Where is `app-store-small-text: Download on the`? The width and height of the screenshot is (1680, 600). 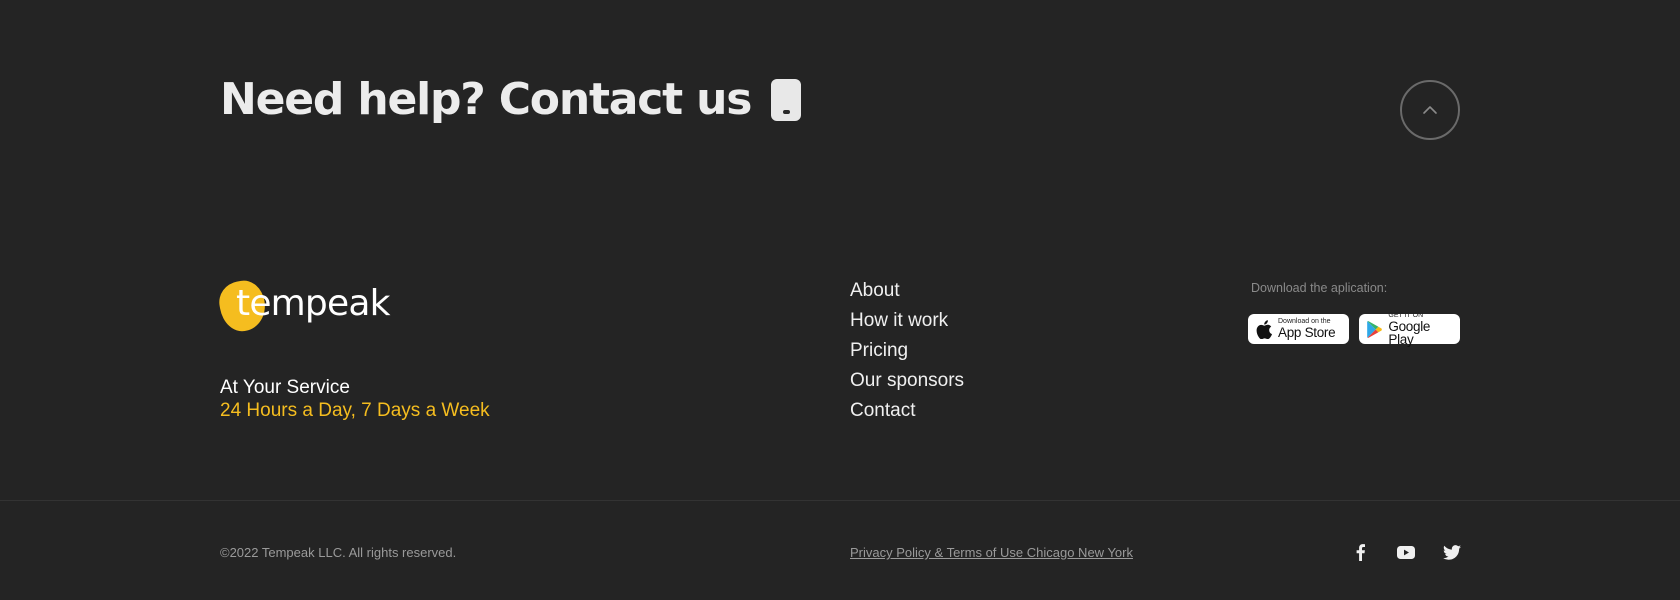
app-store-small-text: Download on the is located at coordinates (1304, 322).